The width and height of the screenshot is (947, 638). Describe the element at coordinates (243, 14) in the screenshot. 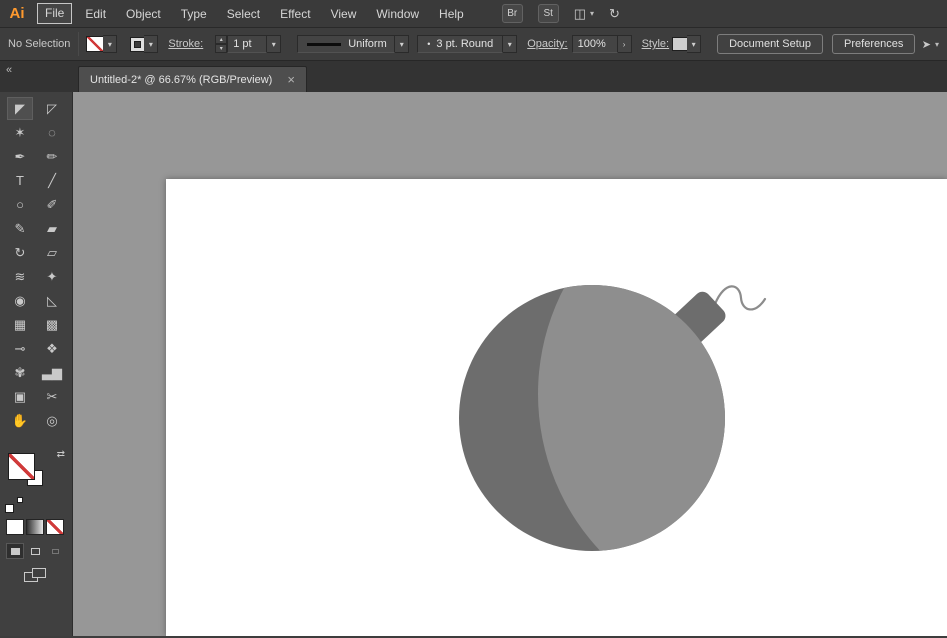

I see `menu-select: Select` at that location.